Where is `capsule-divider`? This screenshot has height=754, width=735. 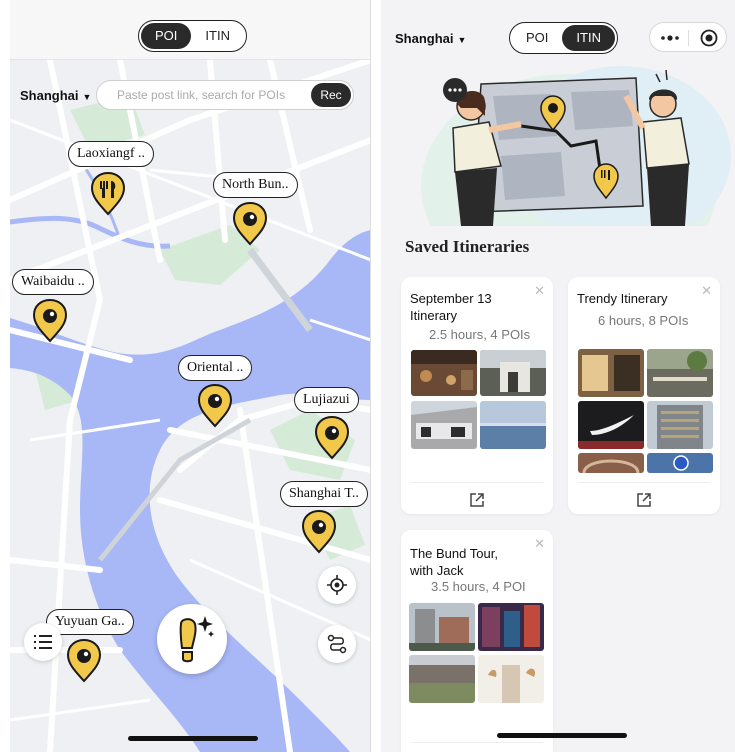 capsule-divider is located at coordinates (688, 38).